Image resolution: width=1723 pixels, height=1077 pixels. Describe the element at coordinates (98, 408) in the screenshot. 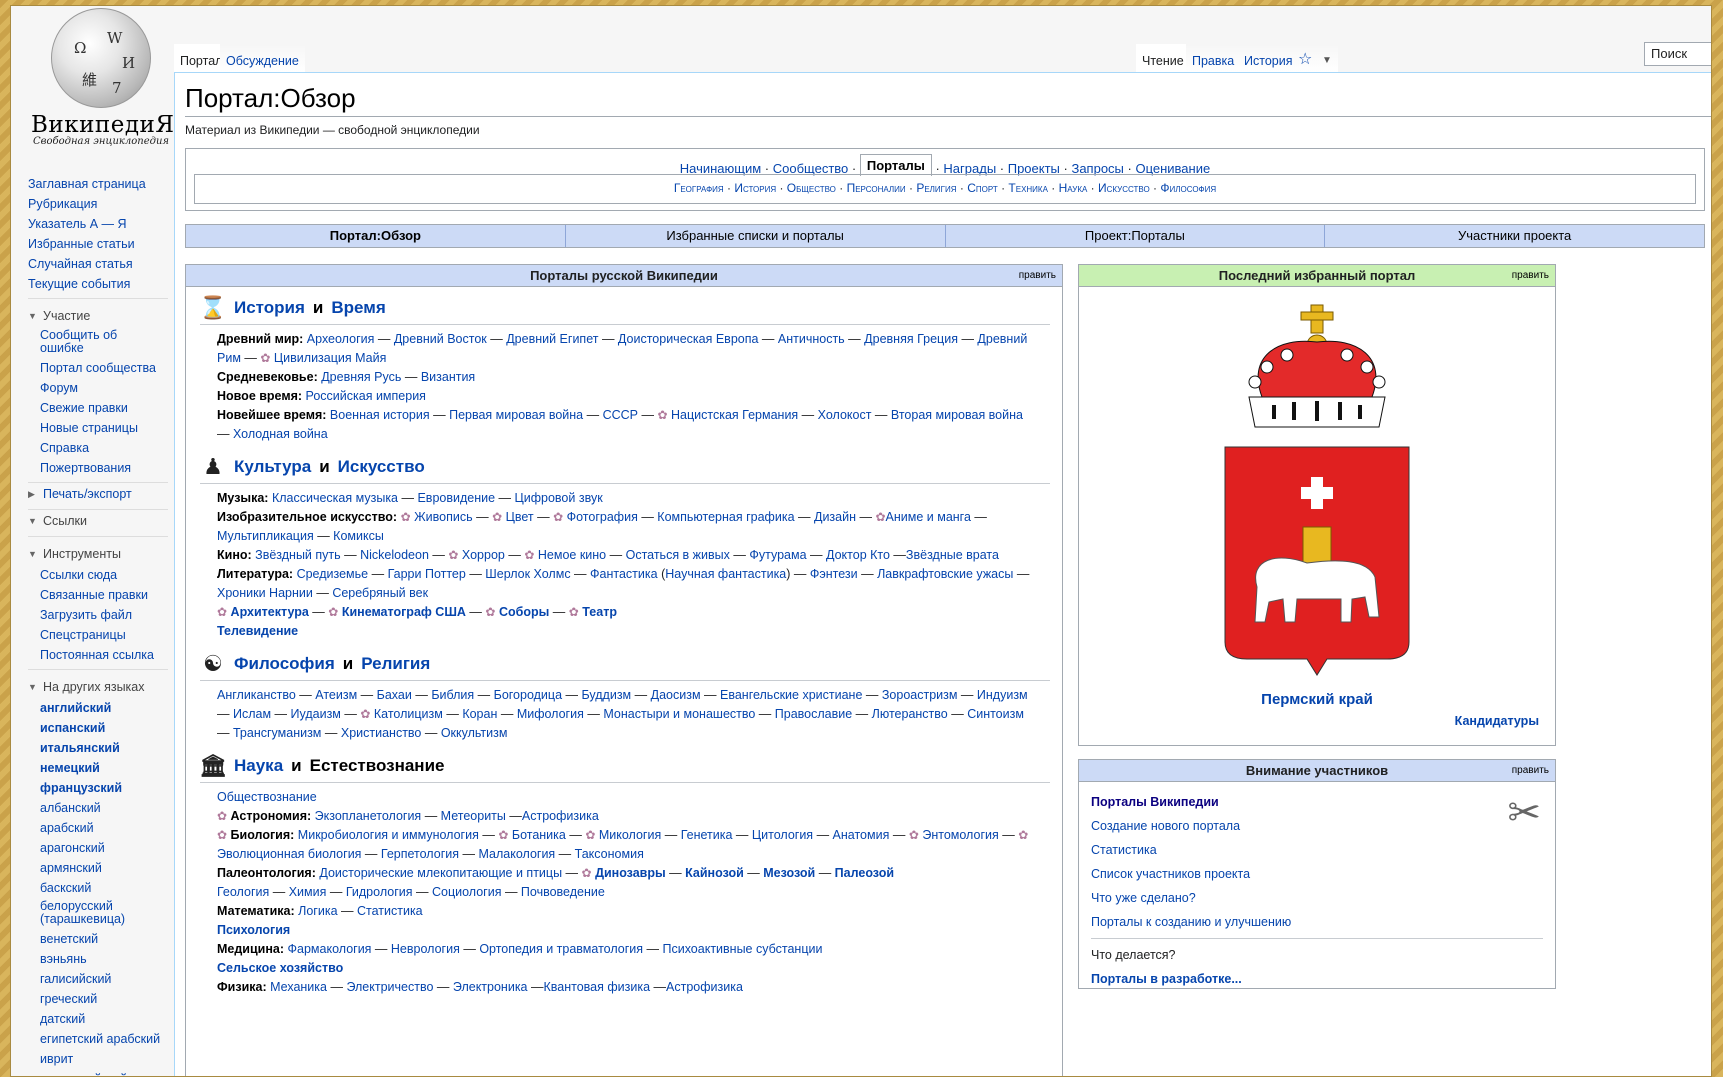

I see `participate-item: Свежие правки` at that location.